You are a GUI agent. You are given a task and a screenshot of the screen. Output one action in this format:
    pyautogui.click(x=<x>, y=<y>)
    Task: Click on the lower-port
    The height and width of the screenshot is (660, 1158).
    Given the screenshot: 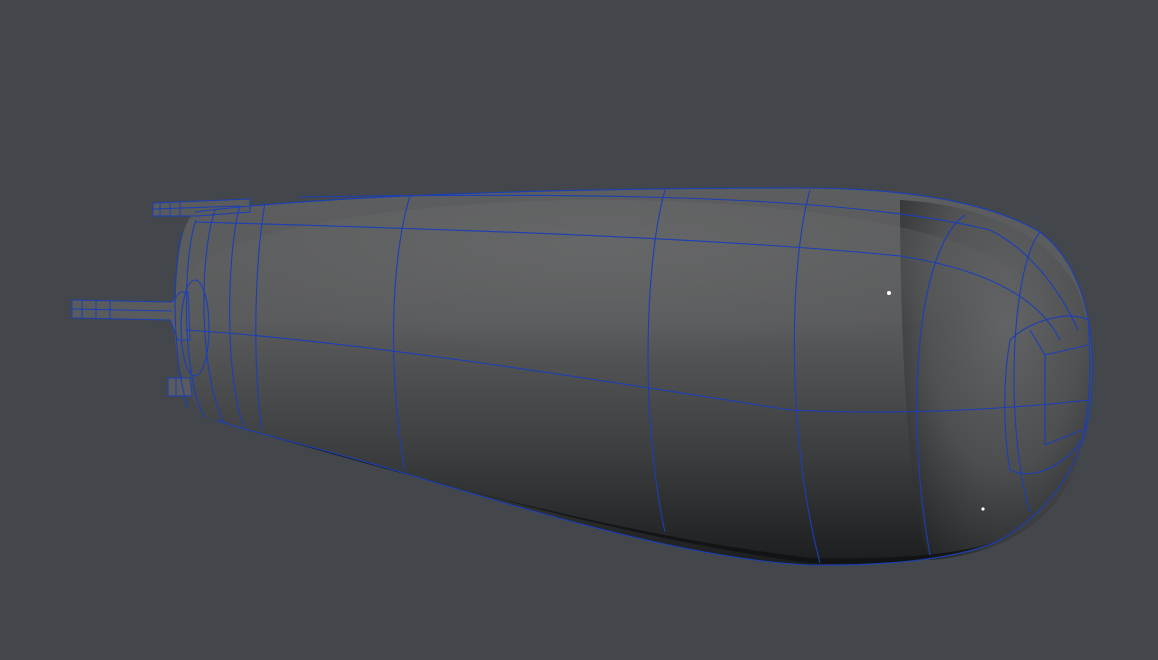 What is the action you would take?
    pyautogui.click(x=180, y=387)
    